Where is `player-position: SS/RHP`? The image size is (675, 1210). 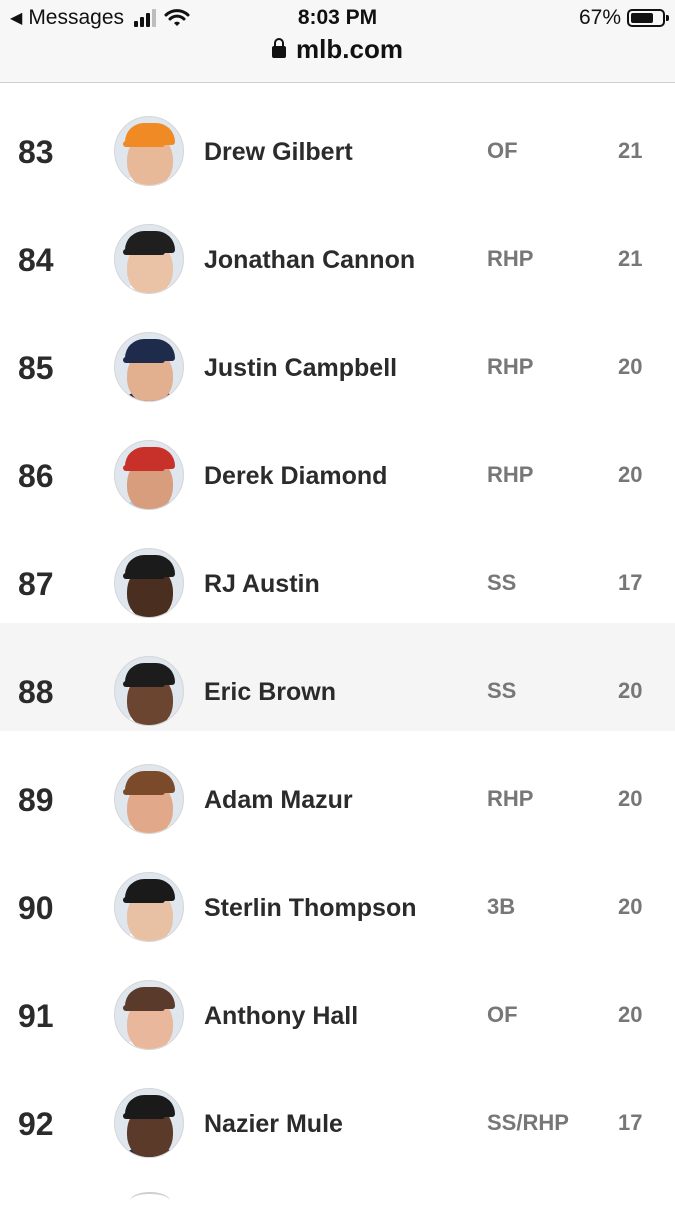
player-position: SS/RHP is located at coordinates (528, 1122).